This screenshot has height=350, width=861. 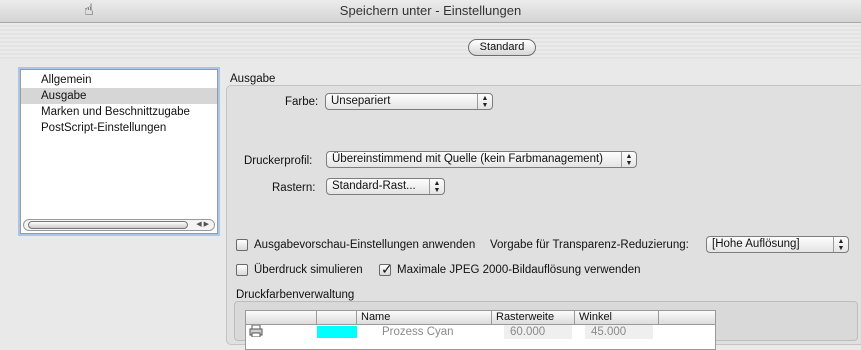 What do you see at coordinates (295, 295) in the screenshot?
I see `druckfarben-title: Druckfarbenverwaltung` at bounding box center [295, 295].